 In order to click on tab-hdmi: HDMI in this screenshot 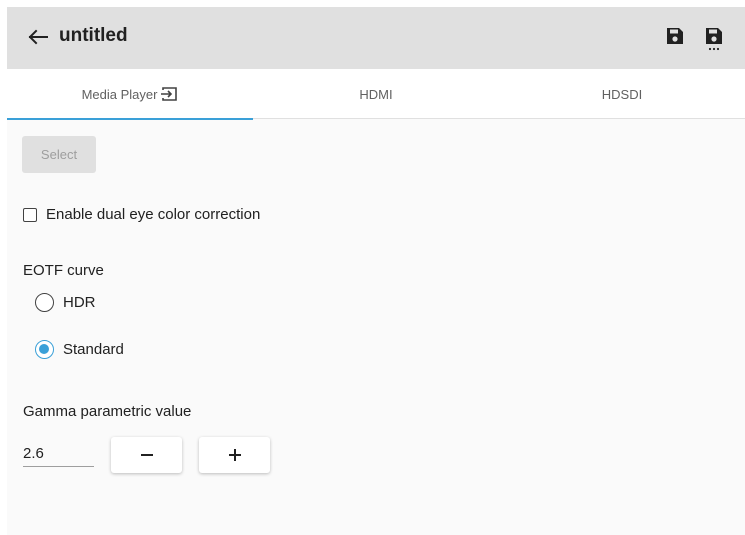, I will do `click(376, 94)`.